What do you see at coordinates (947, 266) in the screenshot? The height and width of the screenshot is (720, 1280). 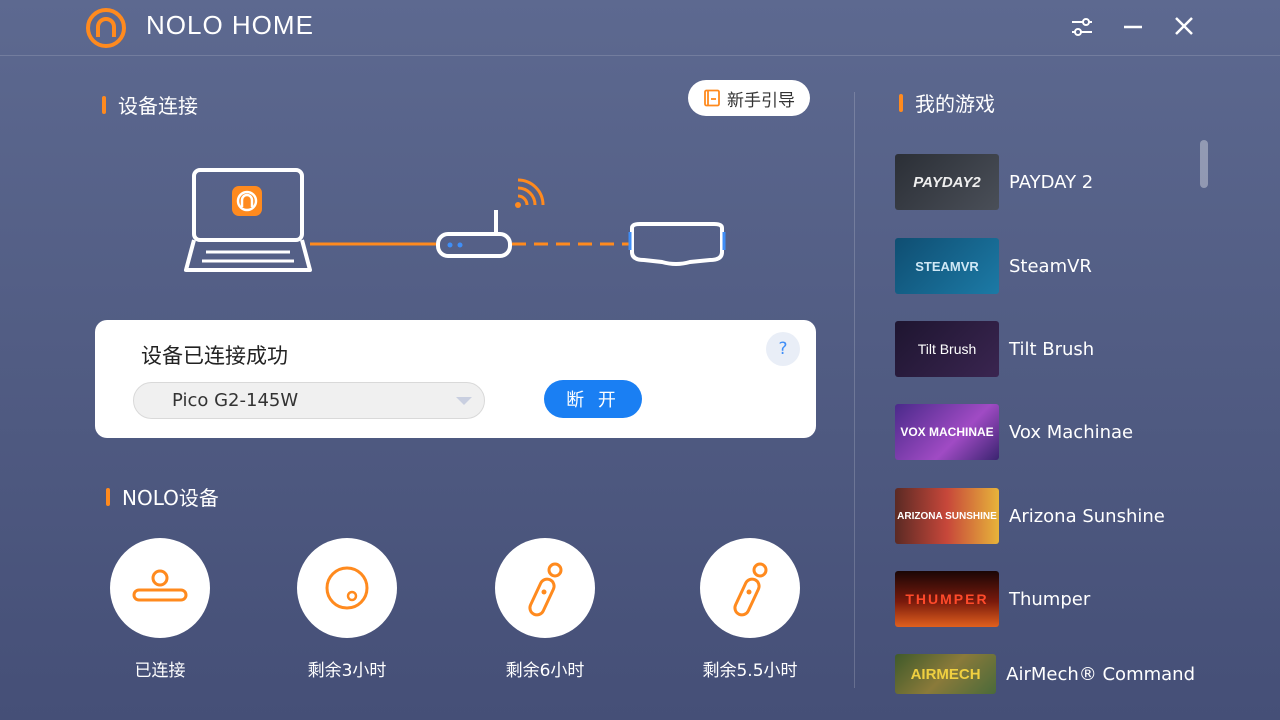 I see `game-thumbnail: STEAMVR` at bounding box center [947, 266].